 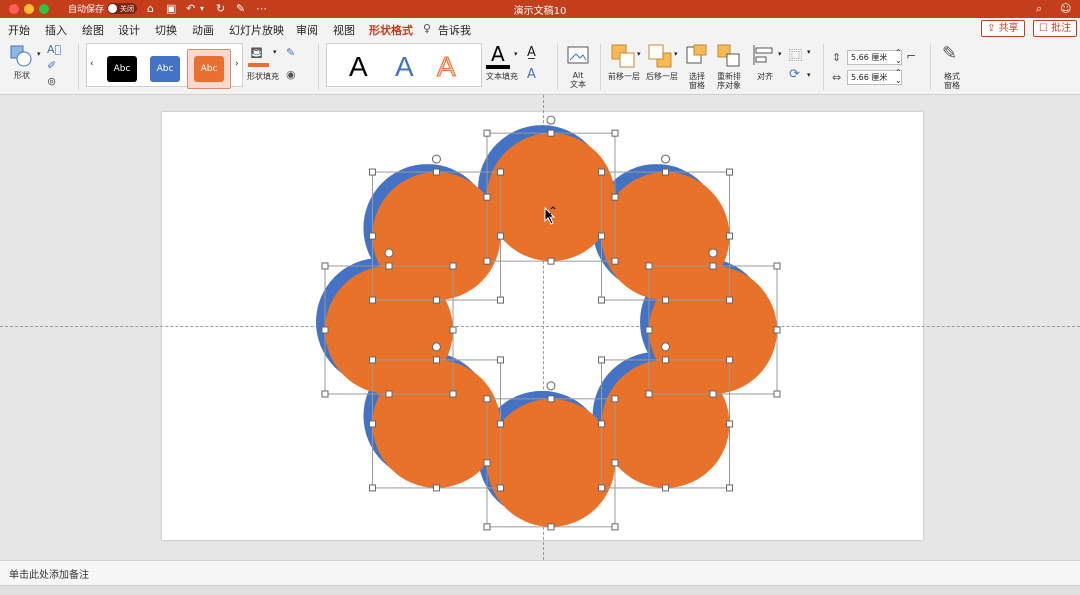 What do you see at coordinates (165, 69) in the screenshot?
I see `style-swatch-blue: Abc` at bounding box center [165, 69].